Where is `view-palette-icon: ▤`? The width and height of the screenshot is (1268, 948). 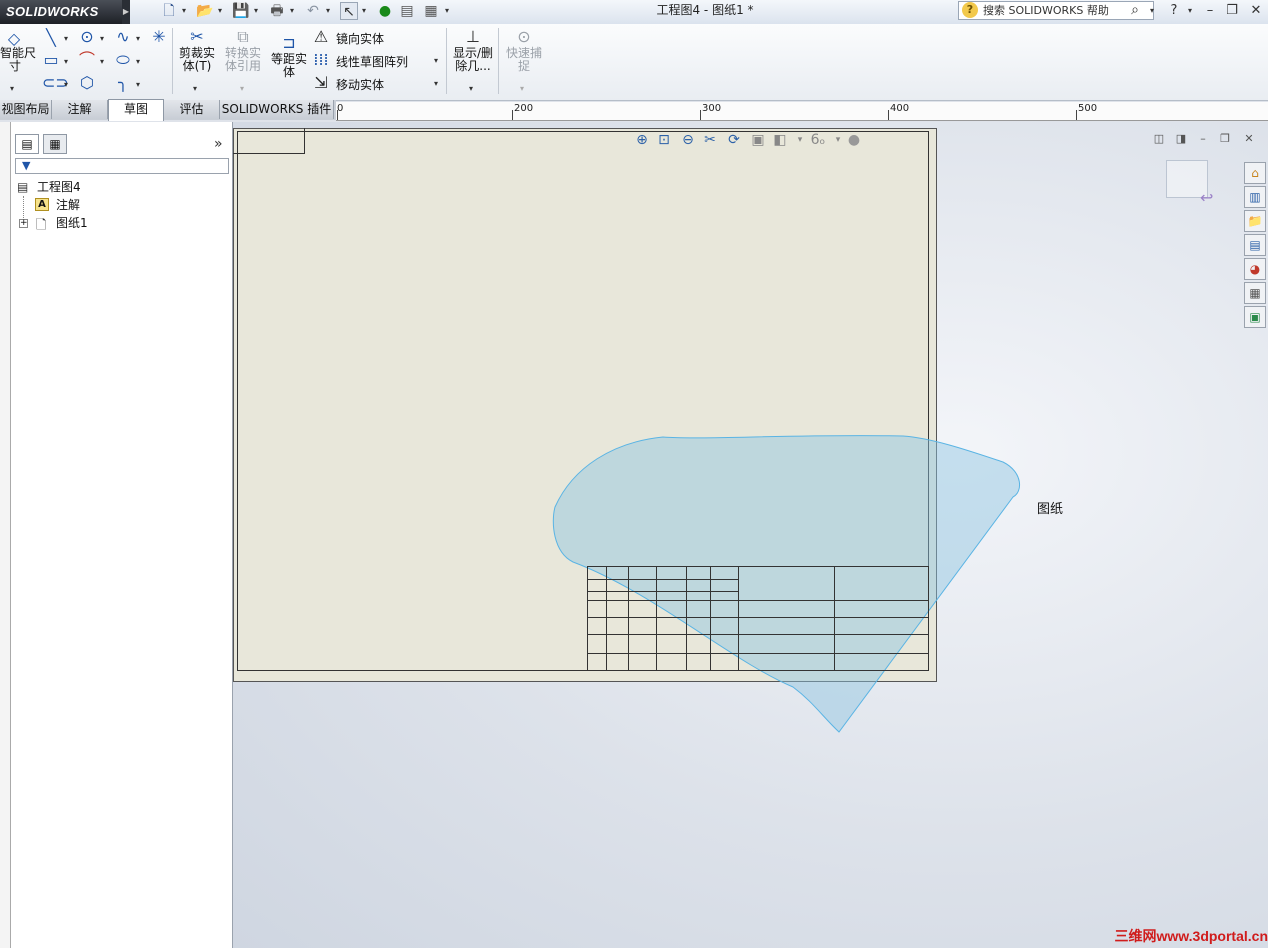
view-palette-icon: ▤ is located at coordinates (1255, 245).